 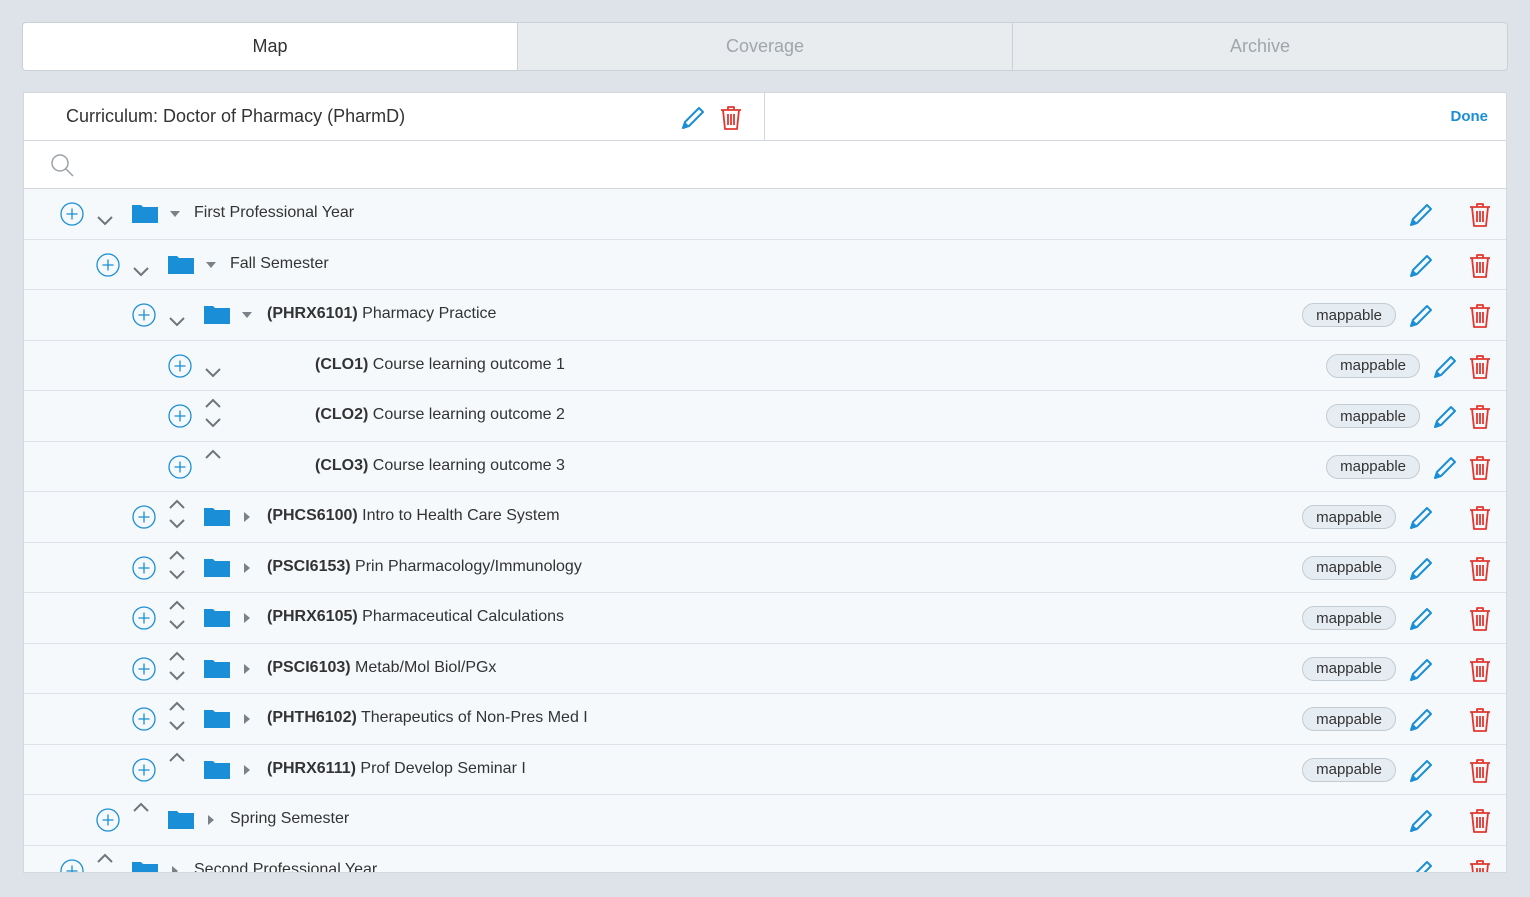 I want to click on tree-row: Second Professional Year, so click(x=765, y=859).